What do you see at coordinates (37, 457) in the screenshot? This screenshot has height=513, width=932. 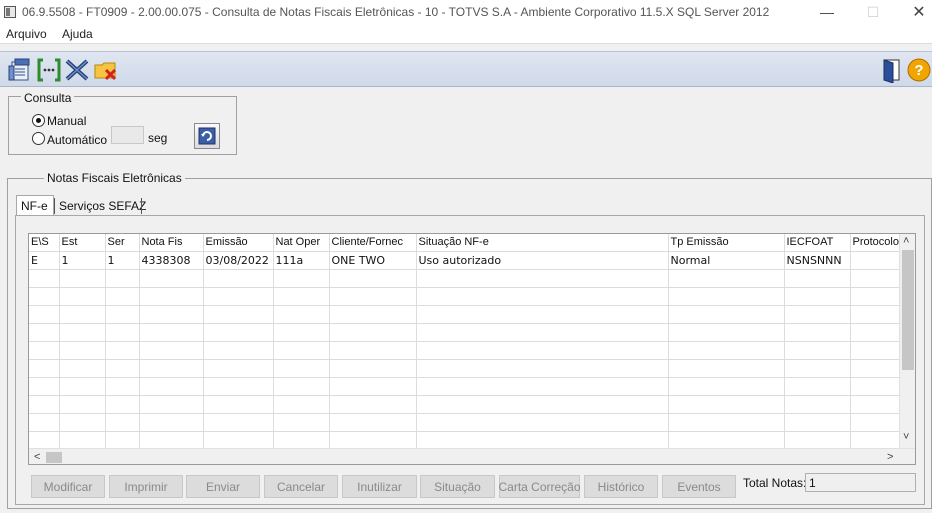 I see `scroll-left-icon: <` at bounding box center [37, 457].